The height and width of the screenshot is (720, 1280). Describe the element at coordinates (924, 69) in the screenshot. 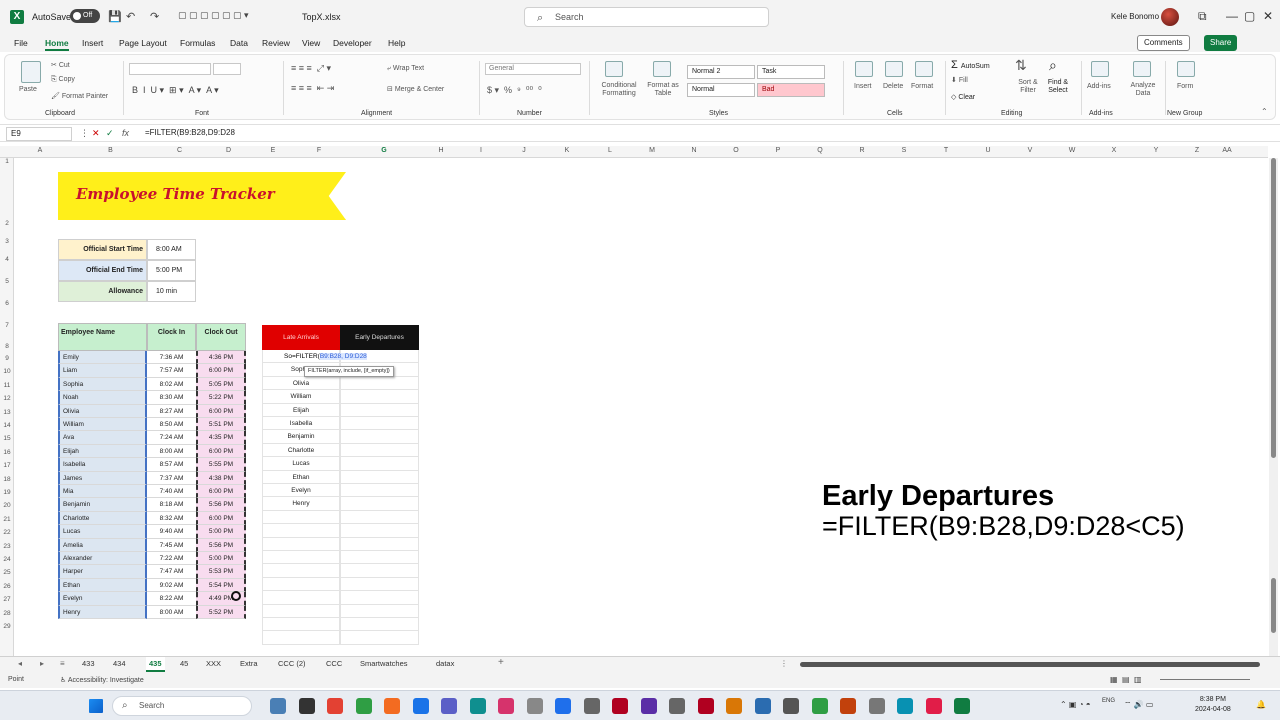

I see `format-cells-icon` at that location.